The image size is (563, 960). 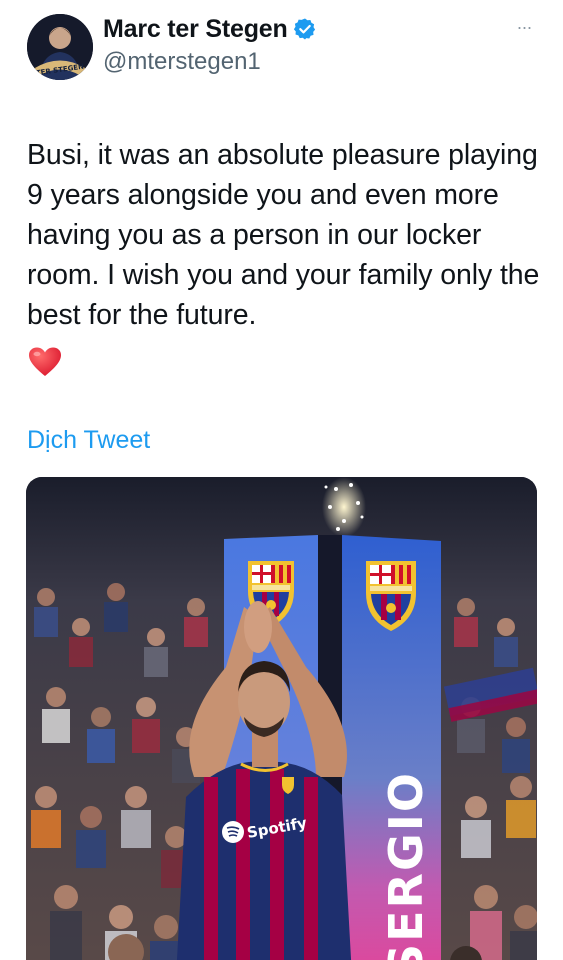 I want to click on avatar: TER STEGEN, so click(x=60, y=47).